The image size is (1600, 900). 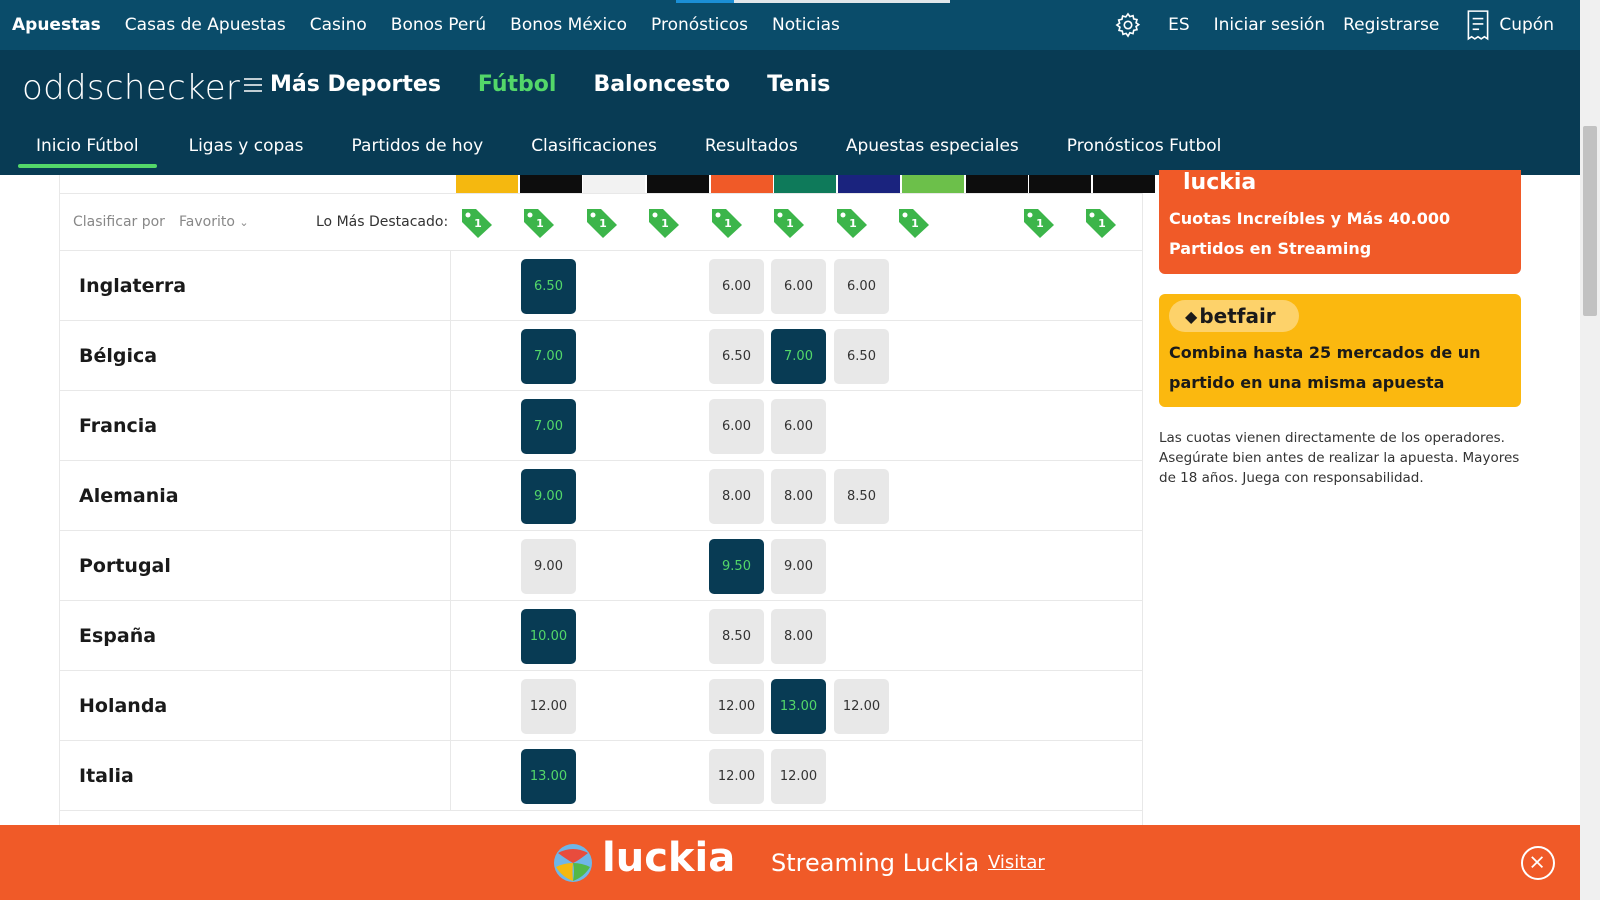 What do you see at coordinates (119, 222) in the screenshot?
I see `sort-label: Clasificar por` at bounding box center [119, 222].